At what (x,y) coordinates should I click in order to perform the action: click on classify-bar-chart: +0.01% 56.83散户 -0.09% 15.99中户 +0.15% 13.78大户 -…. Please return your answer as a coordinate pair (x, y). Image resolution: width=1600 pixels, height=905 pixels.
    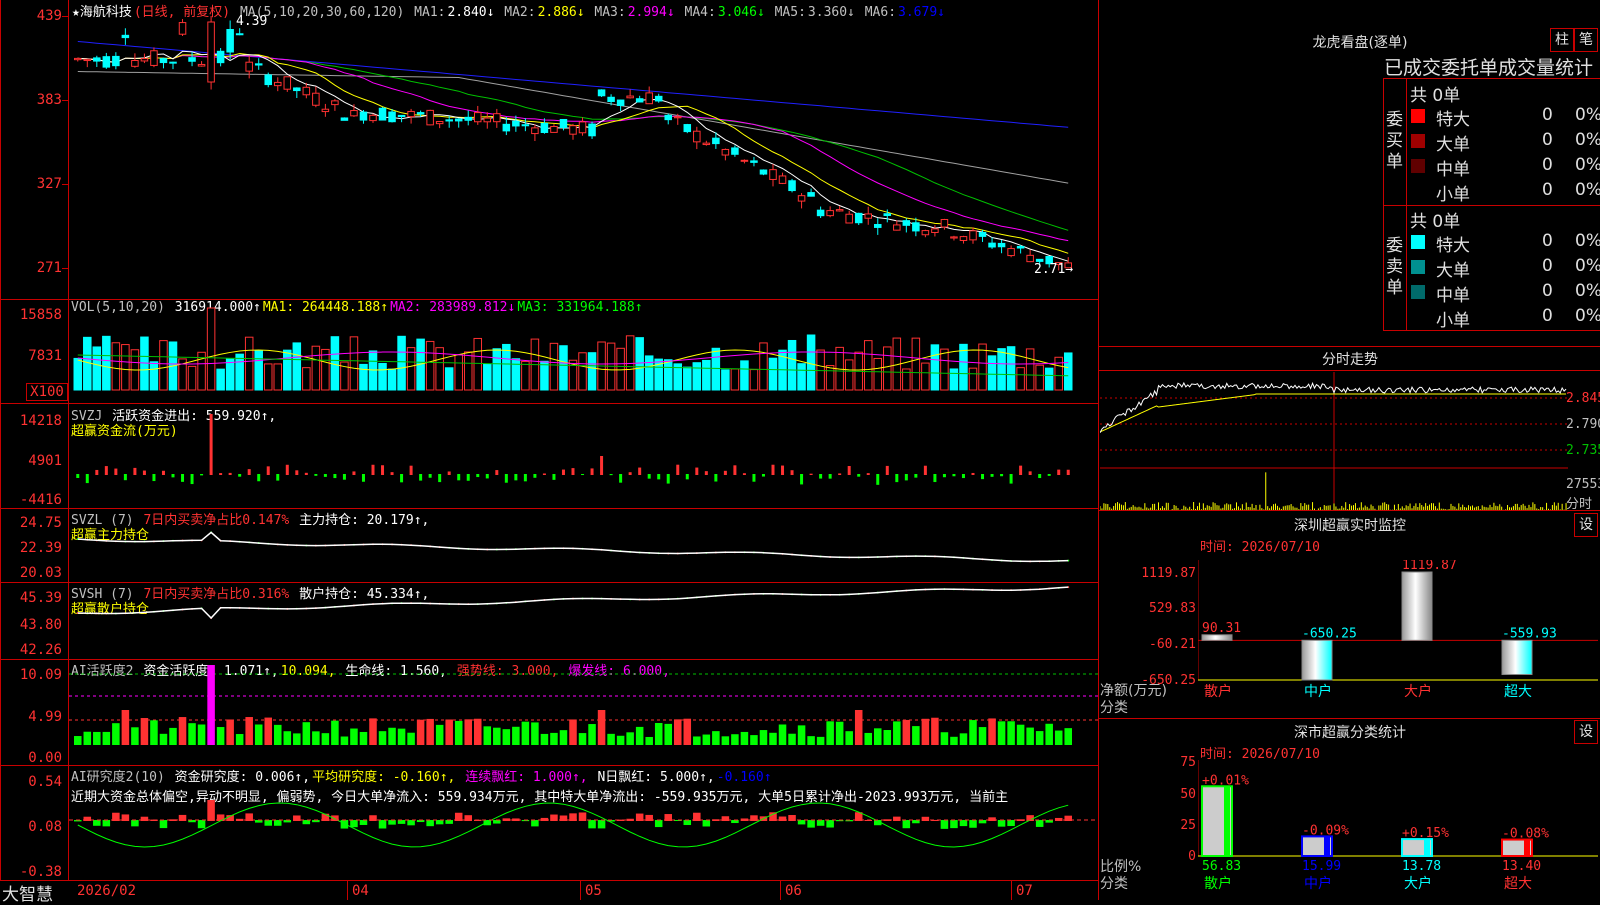
    Looking at the image, I should click on (1399, 830).